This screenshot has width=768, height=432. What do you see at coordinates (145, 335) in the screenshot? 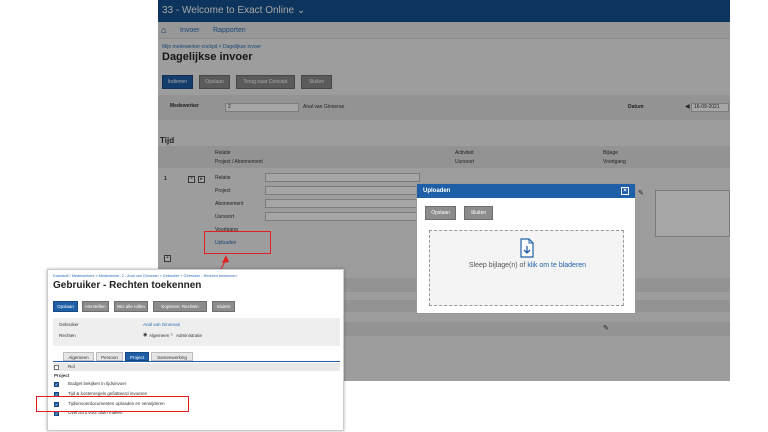
I see `radio-algemeen-icon: ◉` at bounding box center [145, 335].